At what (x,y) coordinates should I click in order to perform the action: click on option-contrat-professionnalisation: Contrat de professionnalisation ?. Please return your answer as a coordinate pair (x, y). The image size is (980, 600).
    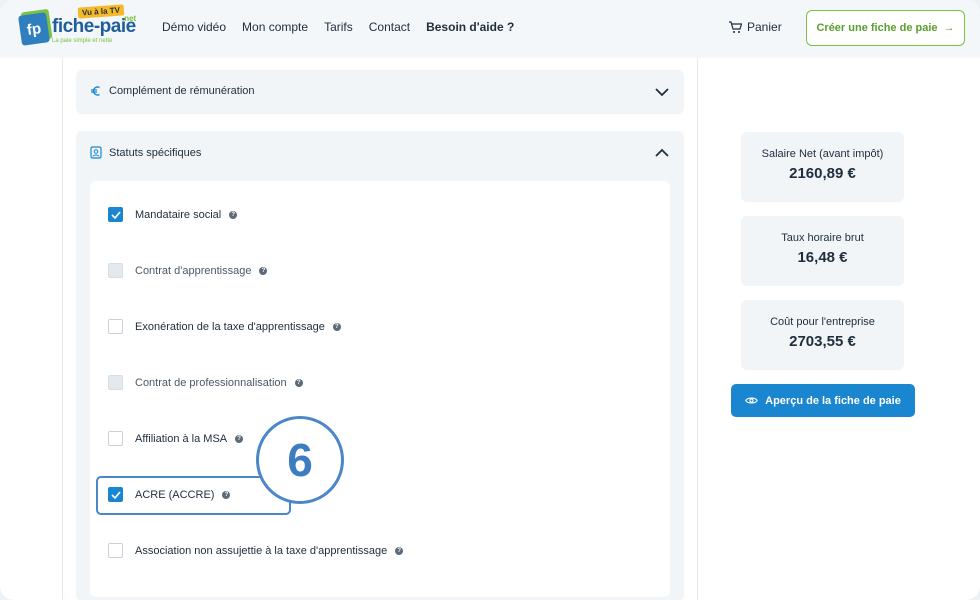
    Looking at the image, I should click on (205, 382).